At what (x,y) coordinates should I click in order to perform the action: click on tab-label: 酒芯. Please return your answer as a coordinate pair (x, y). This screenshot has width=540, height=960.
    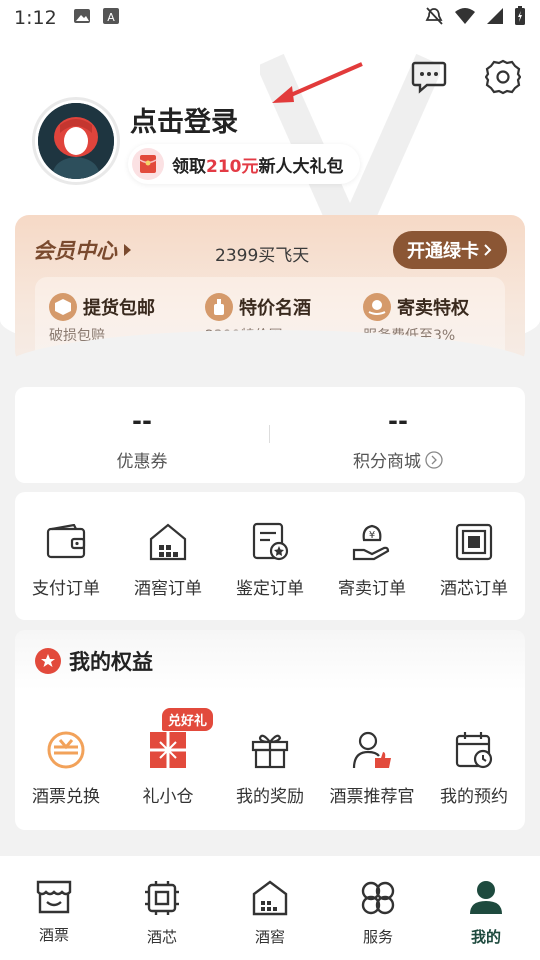
    Looking at the image, I should click on (161, 937).